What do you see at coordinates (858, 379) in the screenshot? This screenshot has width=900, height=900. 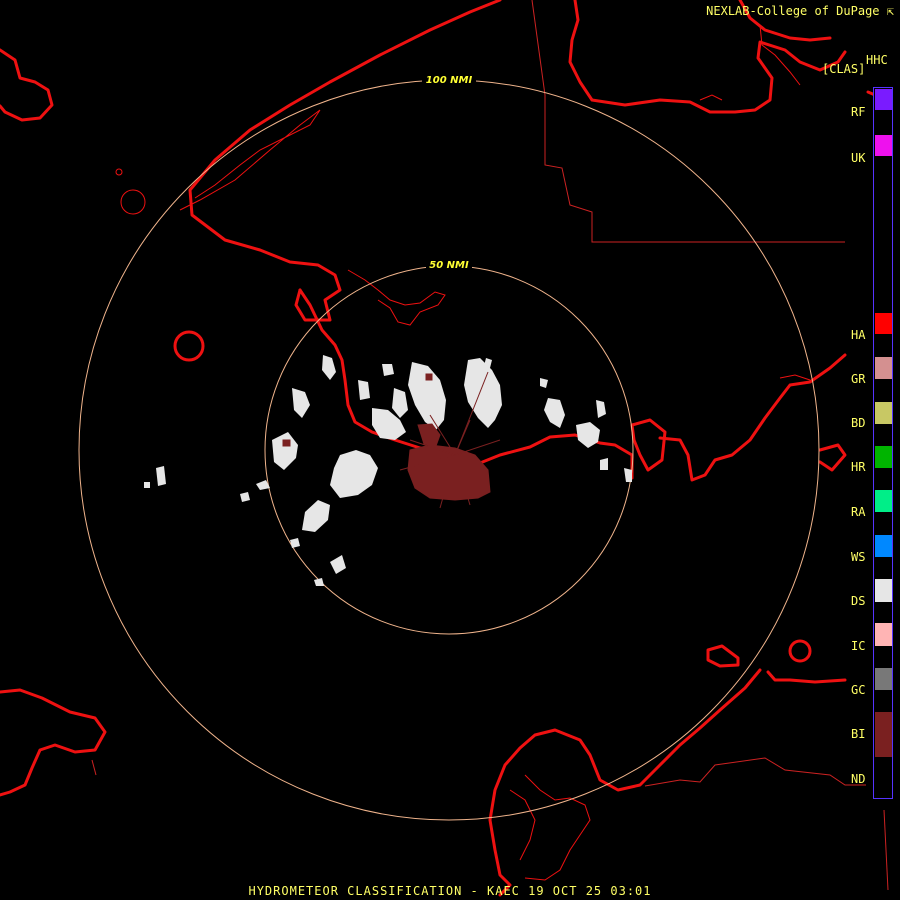 I see `legend-label-gr: GR` at bounding box center [858, 379].